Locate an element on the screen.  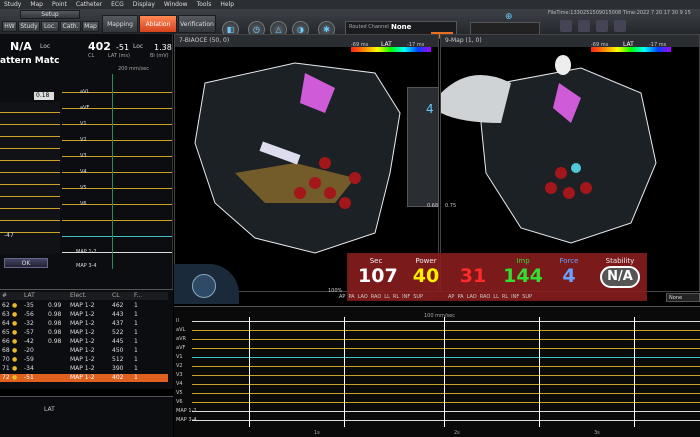
view-ll: LL is located at coordinates (387, 297).